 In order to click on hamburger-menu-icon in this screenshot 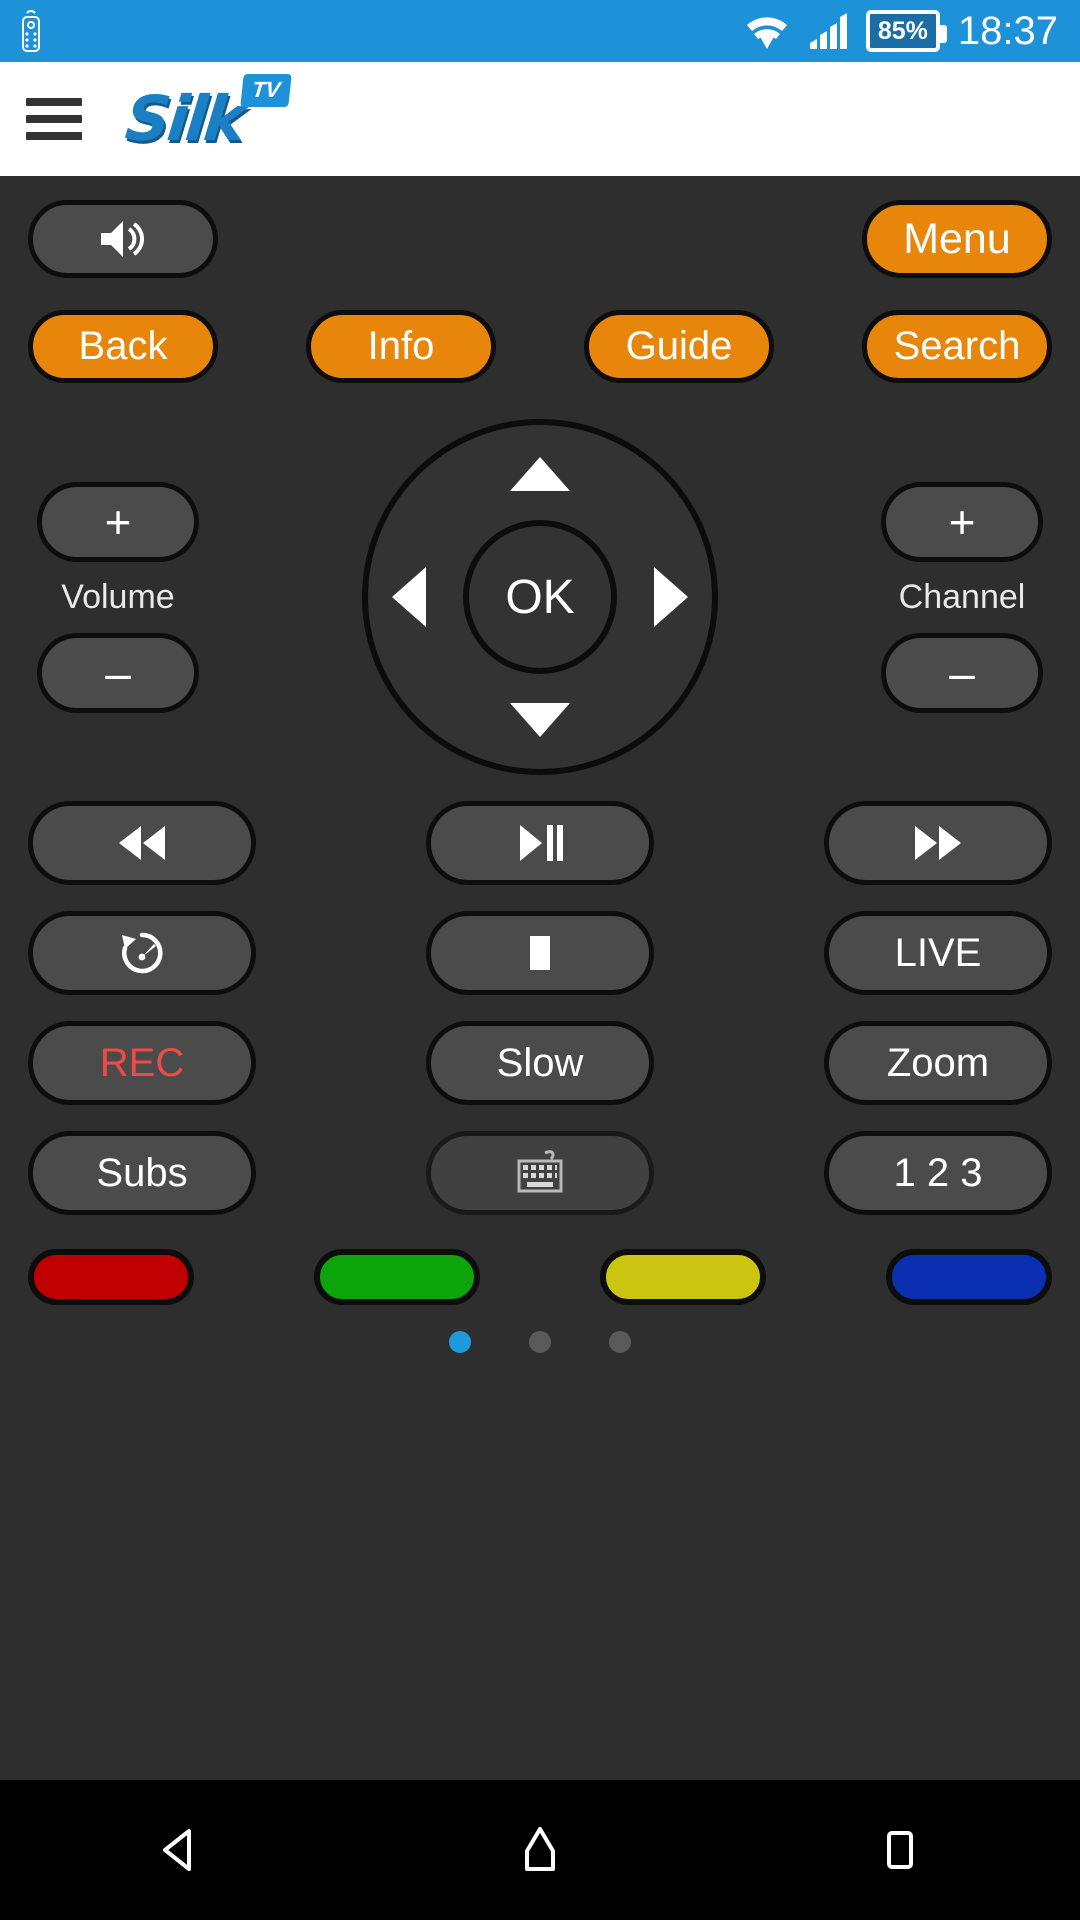, I will do `click(54, 119)`.